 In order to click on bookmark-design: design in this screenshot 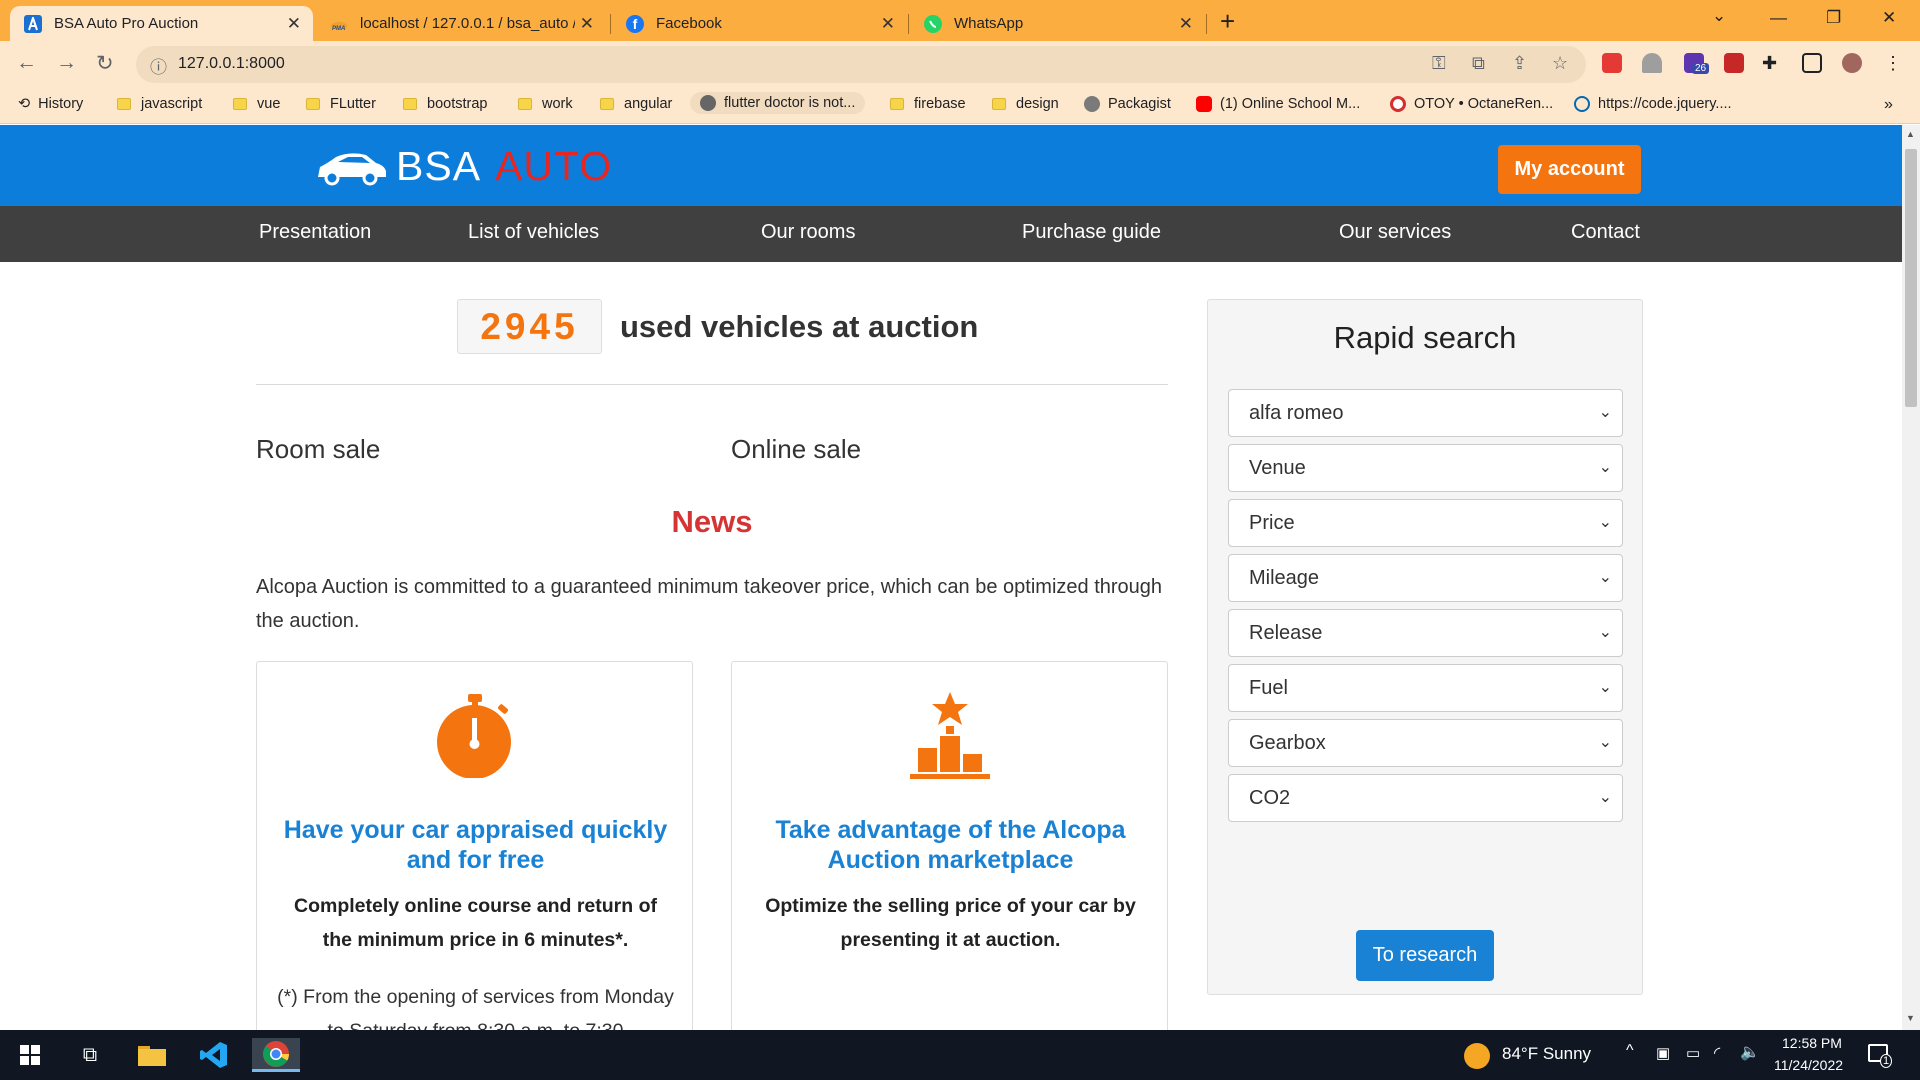, I will do `click(1025, 104)`.